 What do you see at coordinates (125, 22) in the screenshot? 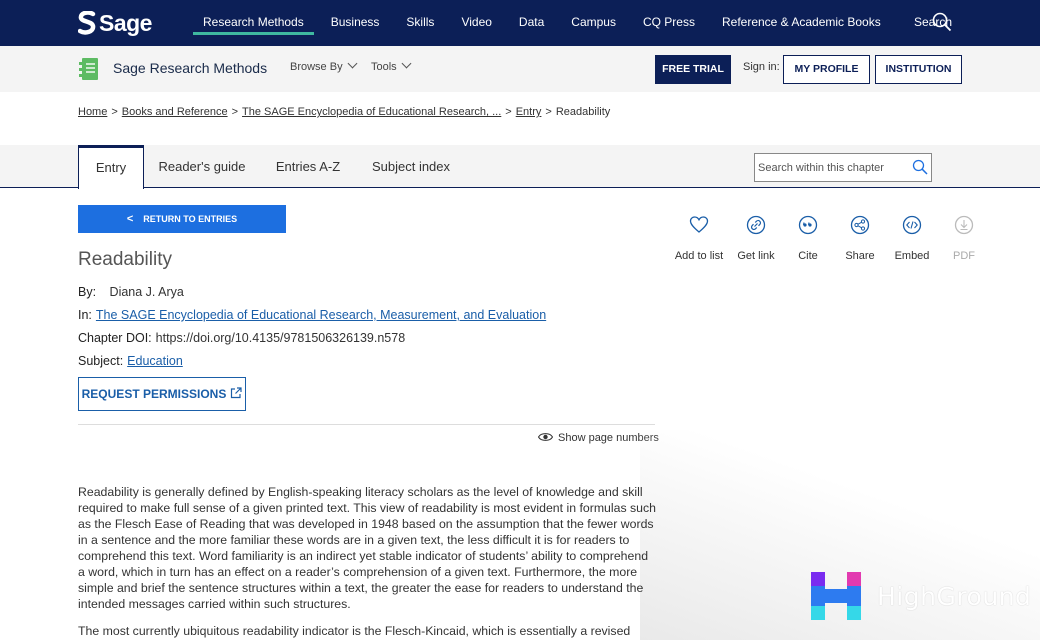
I see `brand-name: Sage` at bounding box center [125, 22].